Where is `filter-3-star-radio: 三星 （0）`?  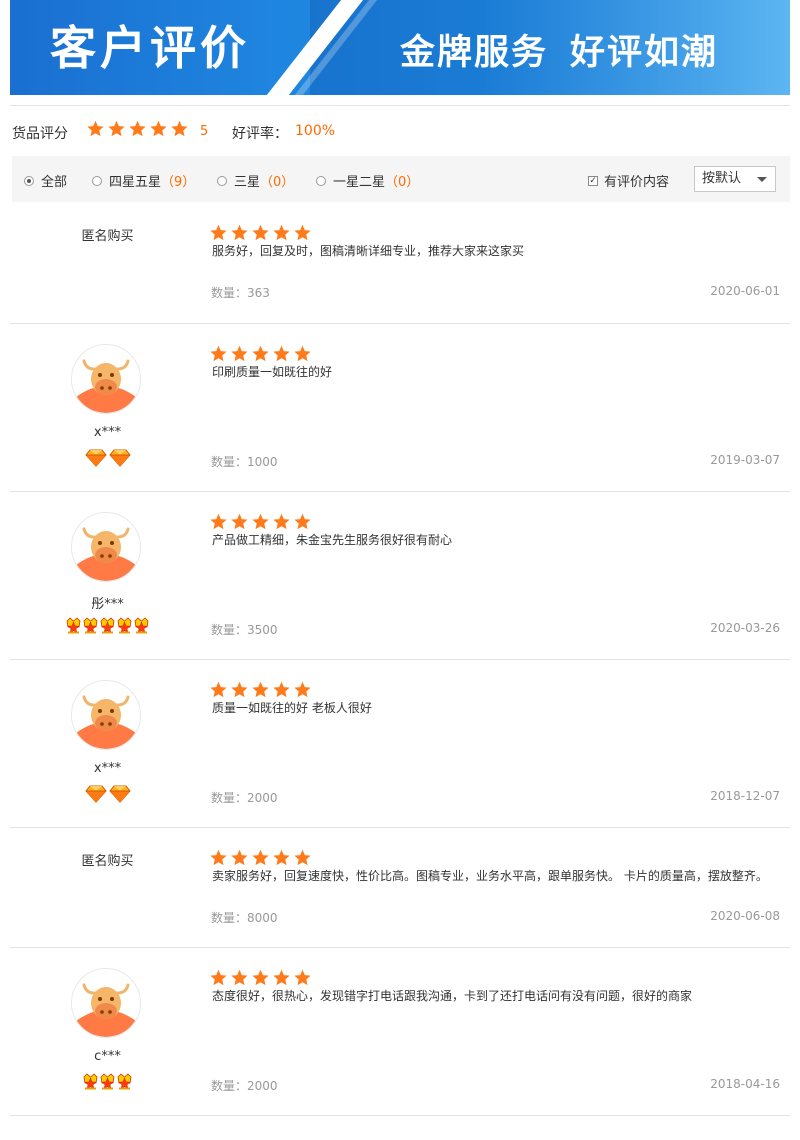 filter-3-star-radio: 三星 （0） is located at coordinates (255, 180).